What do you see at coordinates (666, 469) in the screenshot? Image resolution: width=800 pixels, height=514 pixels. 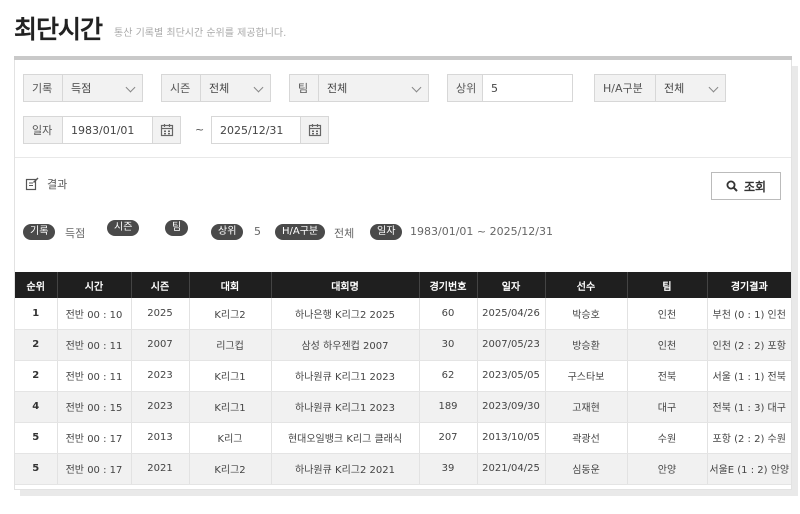 I see `cell-team: 안양` at bounding box center [666, 469].